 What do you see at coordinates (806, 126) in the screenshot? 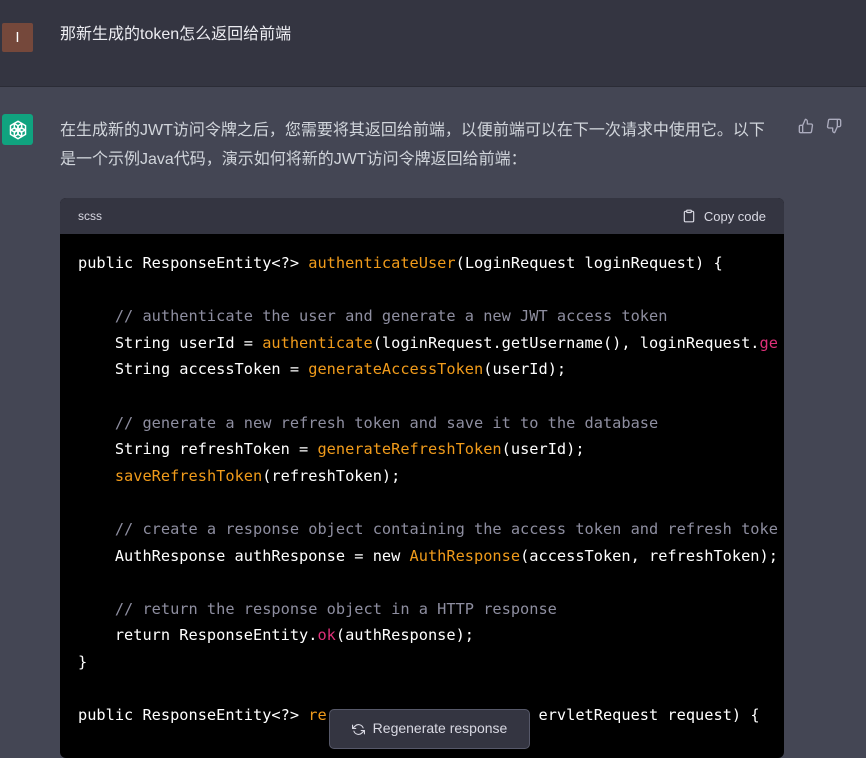
I see `thumbs-up-icon` at bounding box center [806, 126].